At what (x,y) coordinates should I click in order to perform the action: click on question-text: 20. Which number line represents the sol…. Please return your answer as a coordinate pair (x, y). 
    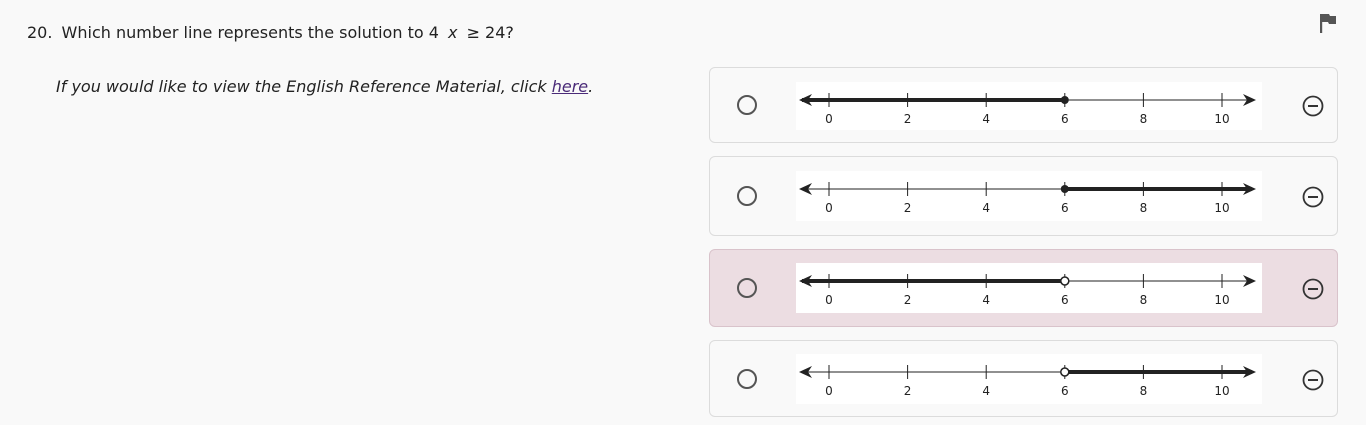
    Looking at the image, I should click on (270, 32).